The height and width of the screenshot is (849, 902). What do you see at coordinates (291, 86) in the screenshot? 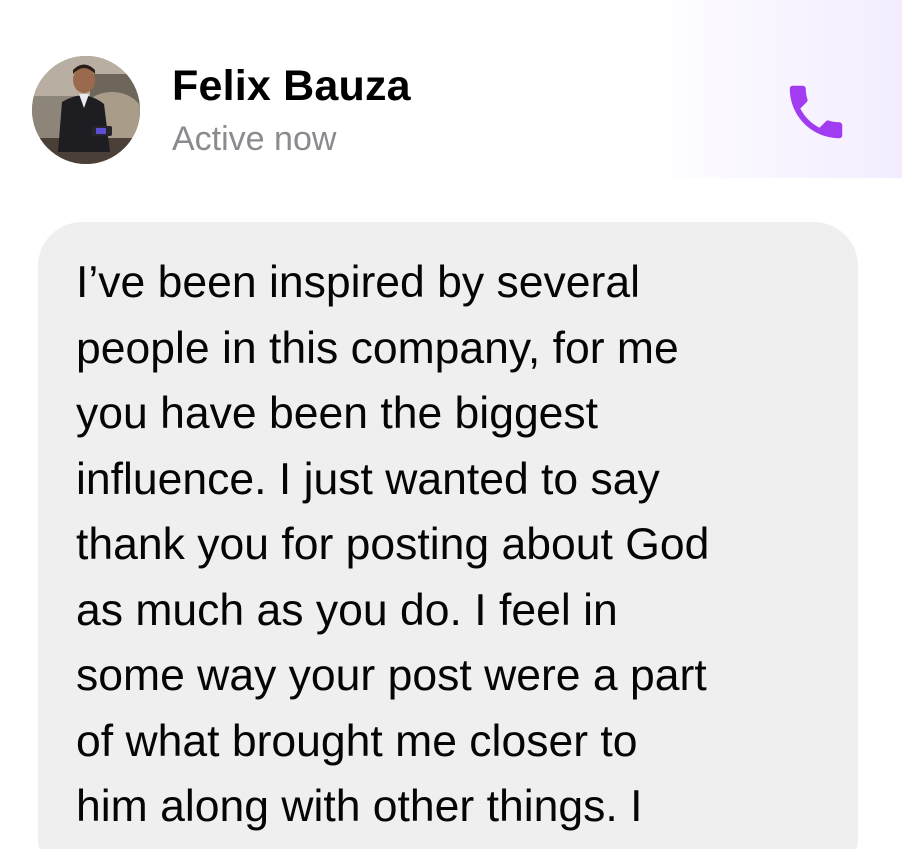
I see `contact-name: Felix Bauza` at bounding box center [291, 86].